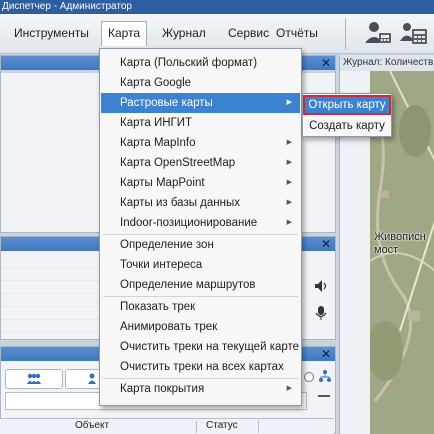 This screenshot has height=434, width=434. I want to click on menu-item-coverage-map: Карта покрытия ▶, so click(200, 389).